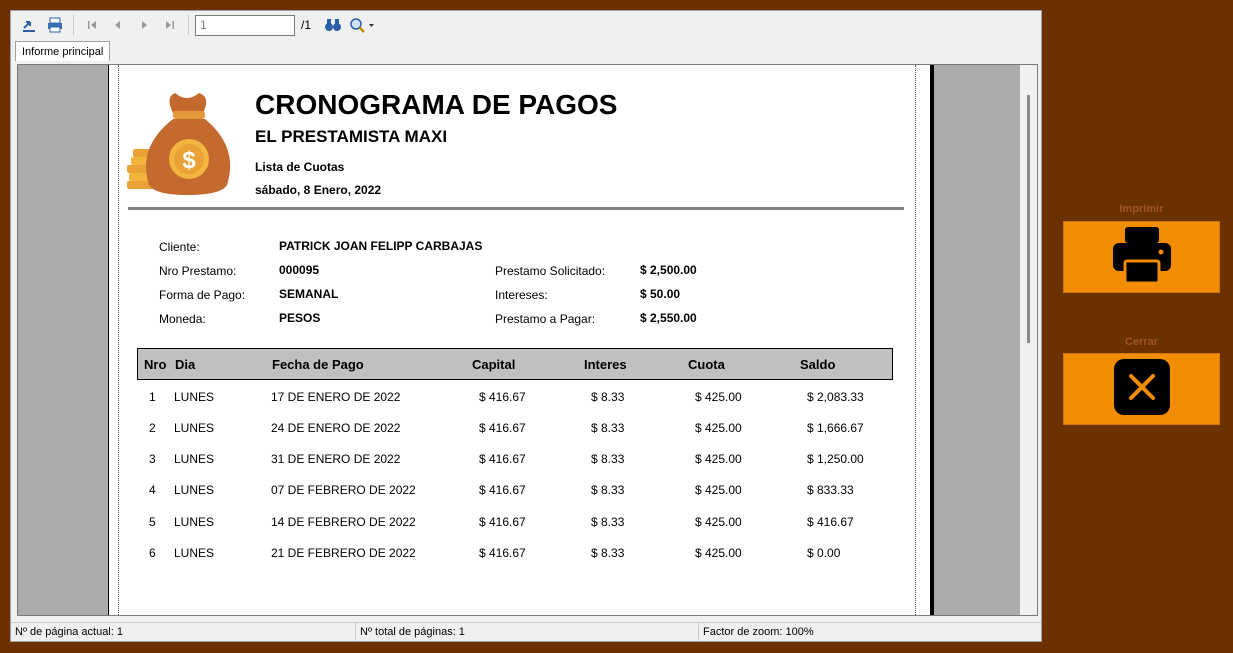 The height and width of the screenshot is (653, 1233). Describe the element at coordinates (660, 294) in the screenshot. I see `intereses-value: $ 50.00` at that location.